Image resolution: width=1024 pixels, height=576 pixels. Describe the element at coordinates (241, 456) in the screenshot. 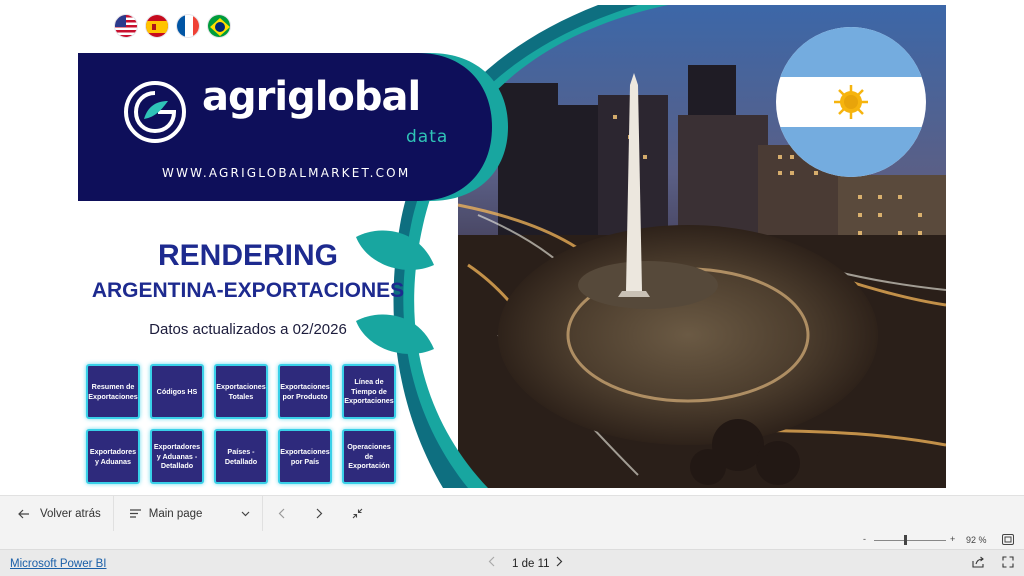

I see `nav-paises-detallado-button: Países - Detallado` at that location.